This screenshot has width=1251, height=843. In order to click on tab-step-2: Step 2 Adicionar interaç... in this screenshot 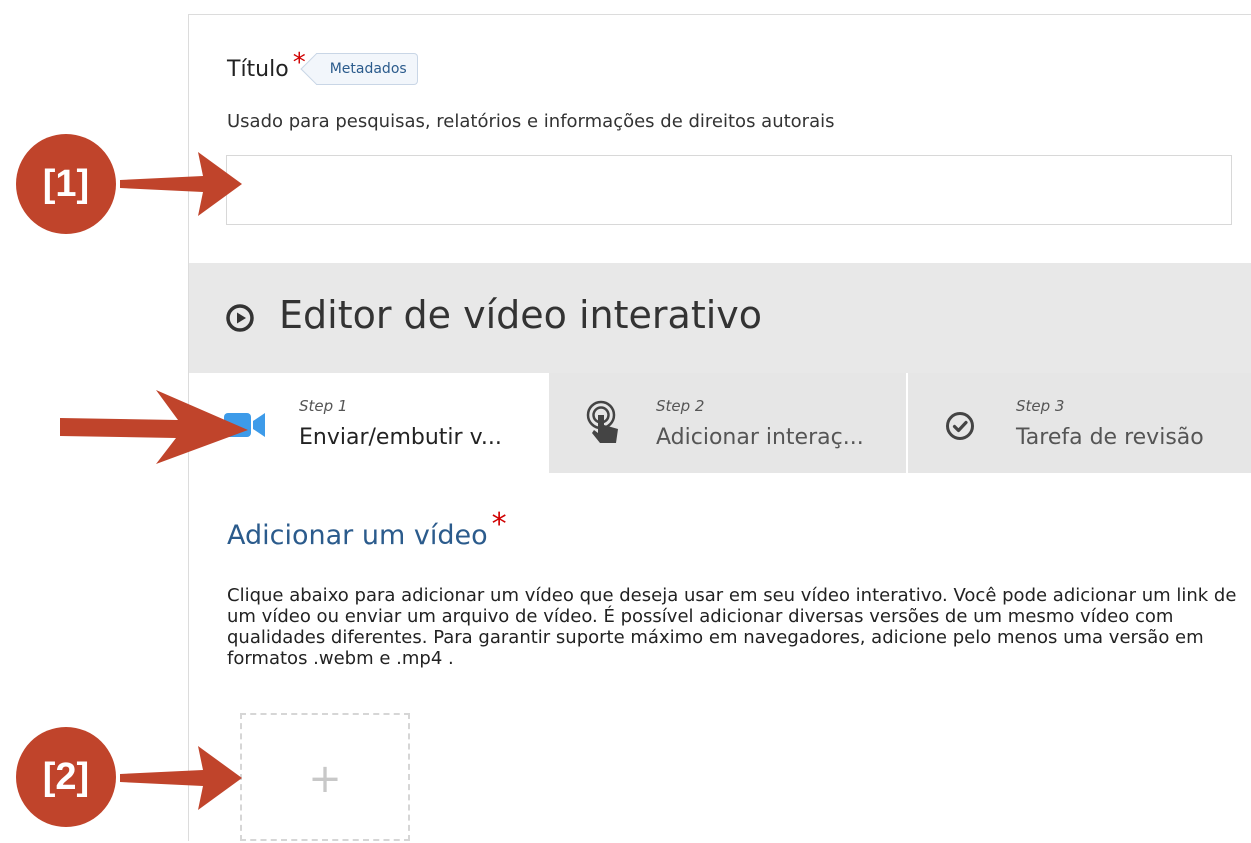, I will do `click(727, 423)`.